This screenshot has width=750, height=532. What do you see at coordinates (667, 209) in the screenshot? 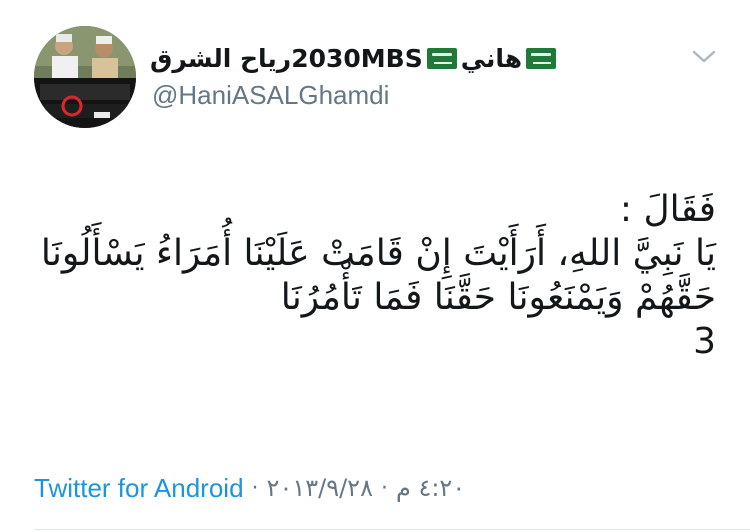
I see `tweet-text-line: فَقَالَ :` at bounding box center [667, 209].